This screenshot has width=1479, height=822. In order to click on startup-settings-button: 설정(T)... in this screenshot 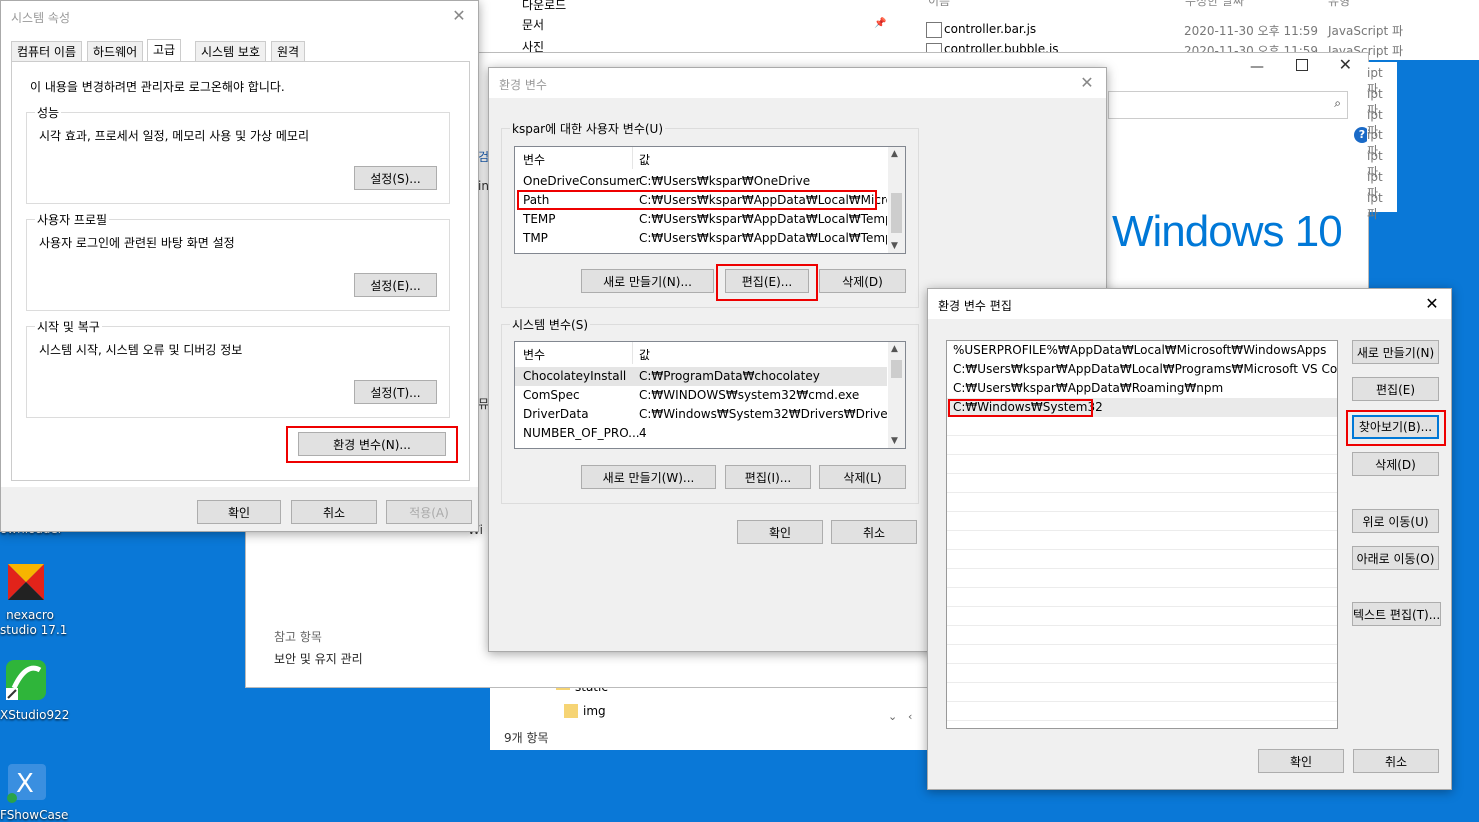, I will do `click(395, 392)`.